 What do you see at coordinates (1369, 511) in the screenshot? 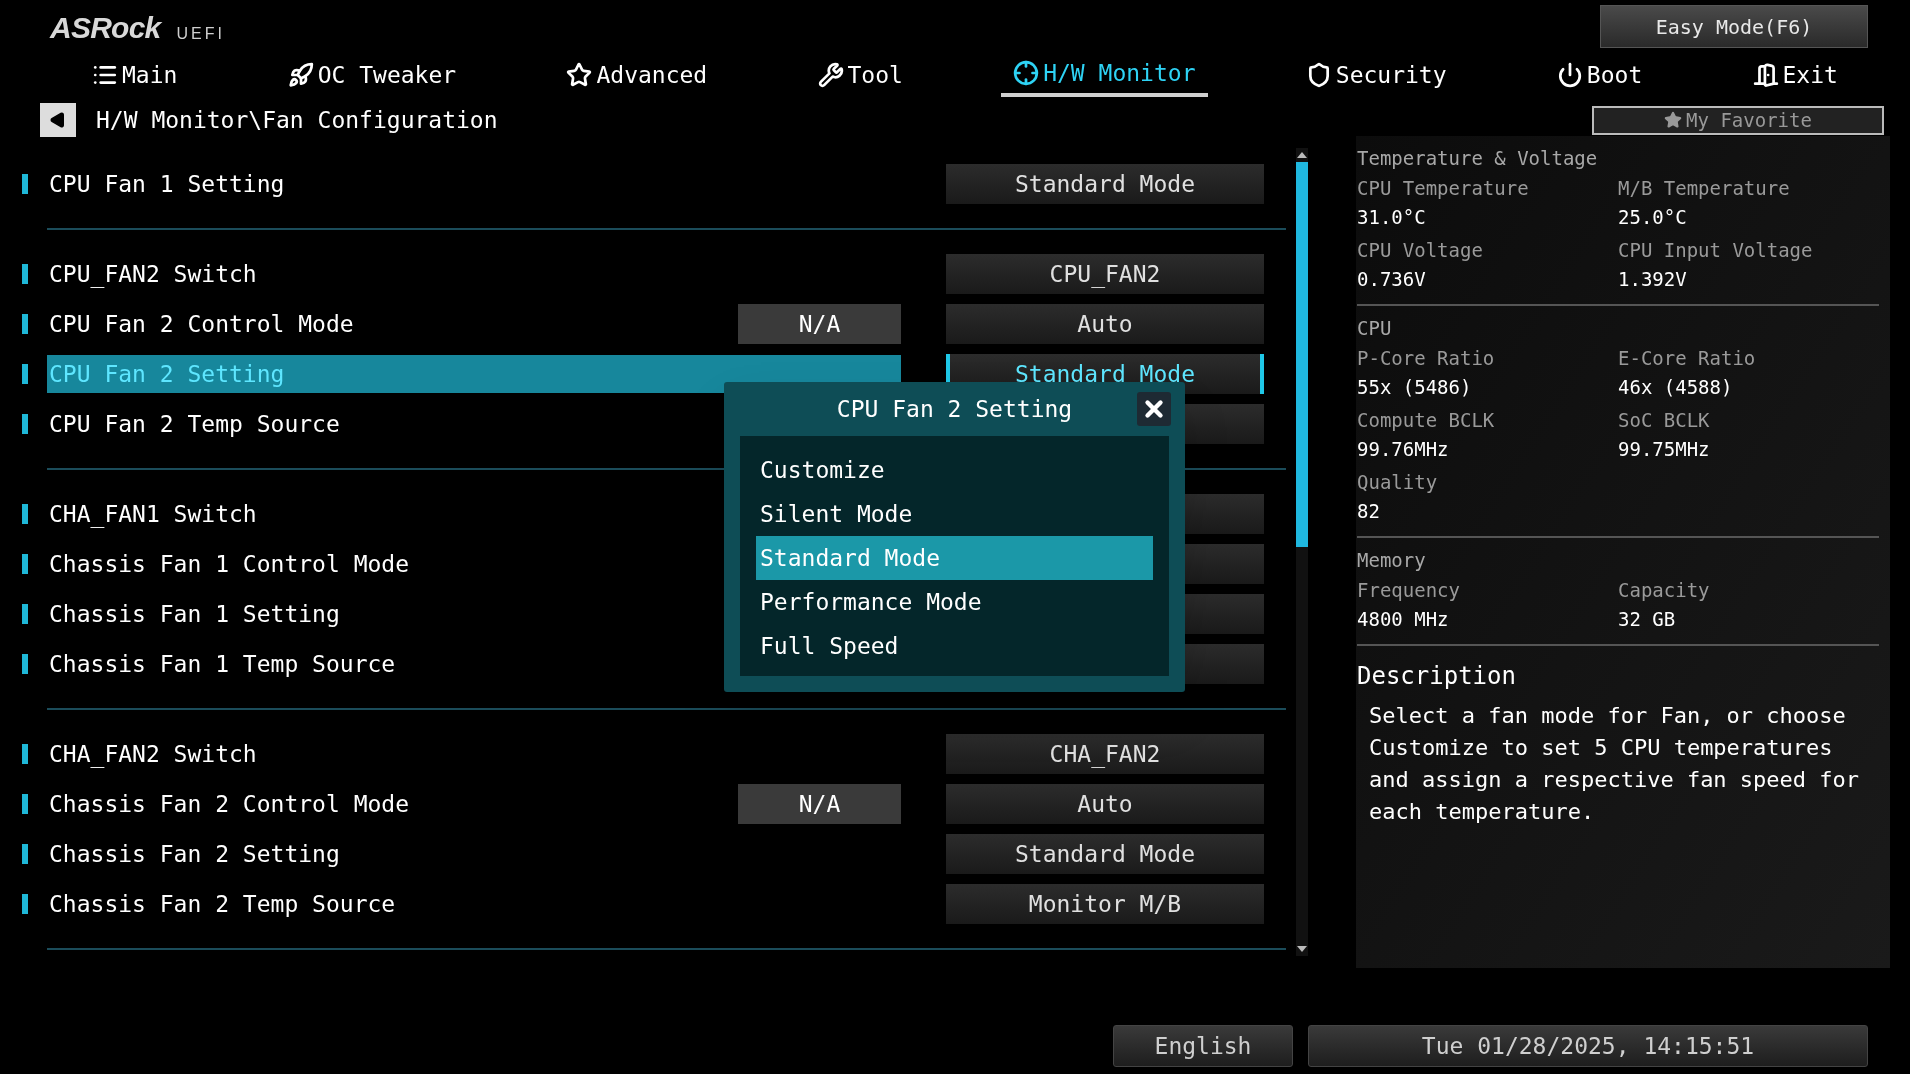
I see `info-value: 82` at bounding box center [1369, 511].